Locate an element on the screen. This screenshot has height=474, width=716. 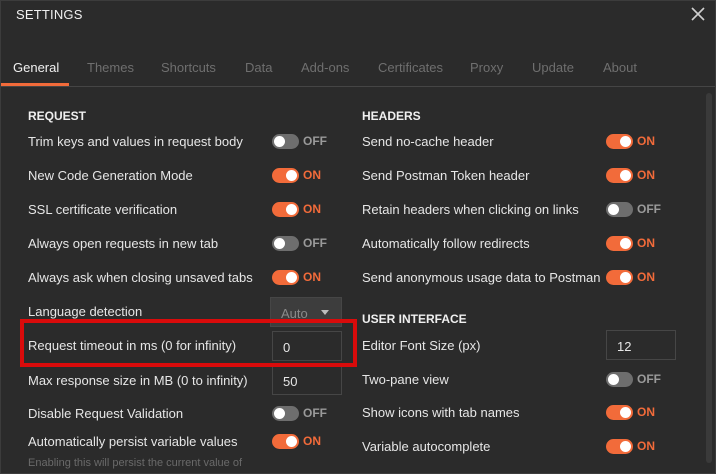
request-section-title: REQUEST is located at coordinates (57, 116).